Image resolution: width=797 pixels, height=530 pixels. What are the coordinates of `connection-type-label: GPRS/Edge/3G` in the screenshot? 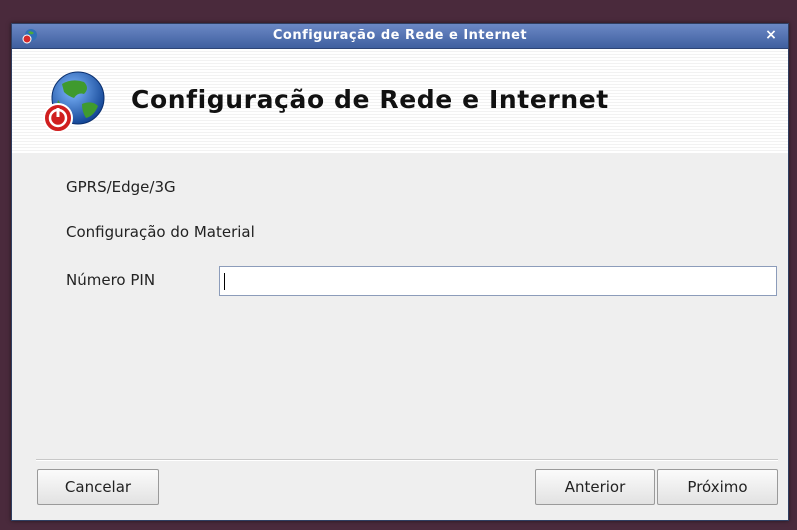 It's located at (121, 187).